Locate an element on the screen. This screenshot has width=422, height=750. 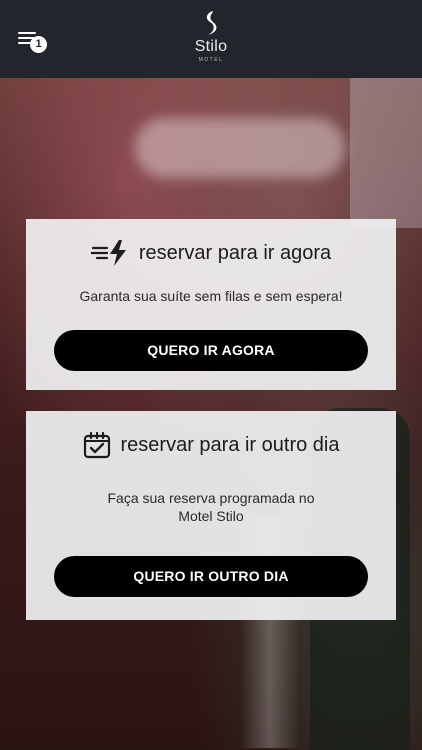
logo-name: Stilo is located at coordinates (211, 46).